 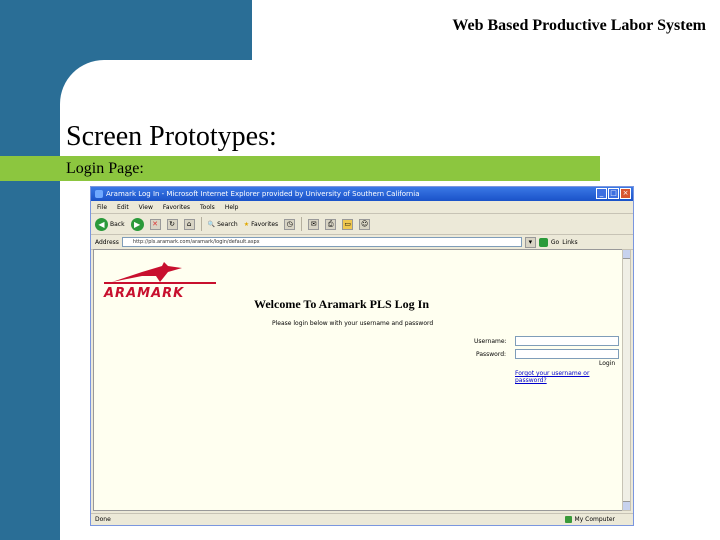 What do you see at coordinates (594, 519) in the screenshot?
I see `zone-label: My Computer` at bounding box center [594, 519].